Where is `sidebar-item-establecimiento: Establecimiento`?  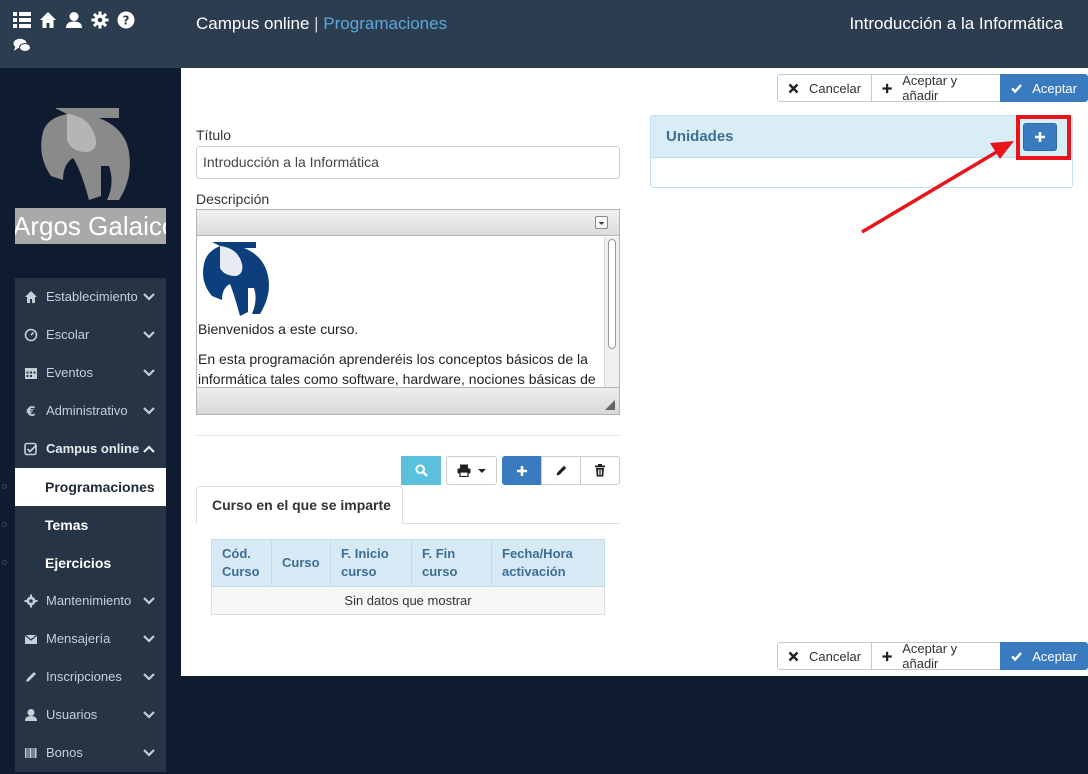 sidebar-item-establecimiento: Establecimiento is located at coordinates (90, 297).